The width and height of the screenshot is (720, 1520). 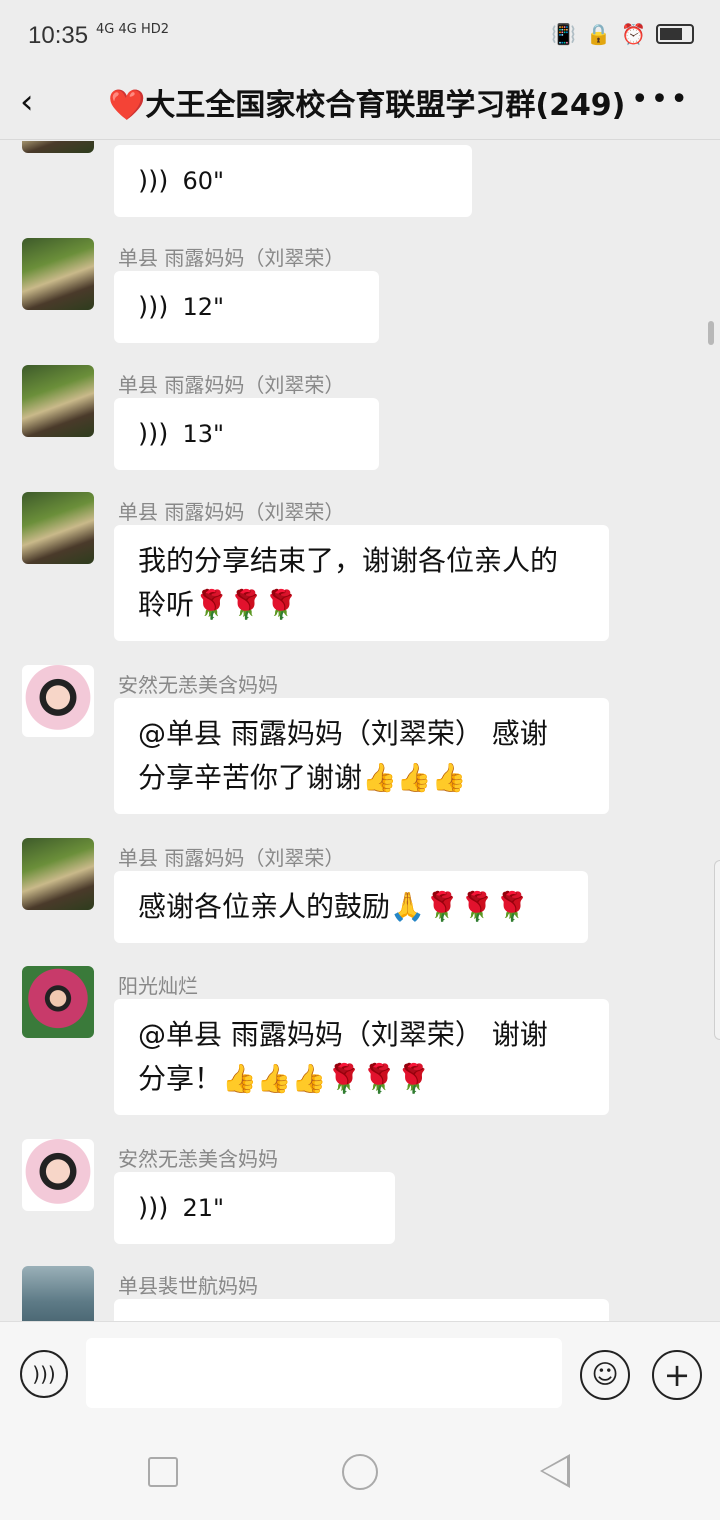 I want to click on vibrate-icon: 📳, so click(x=564, y=34).